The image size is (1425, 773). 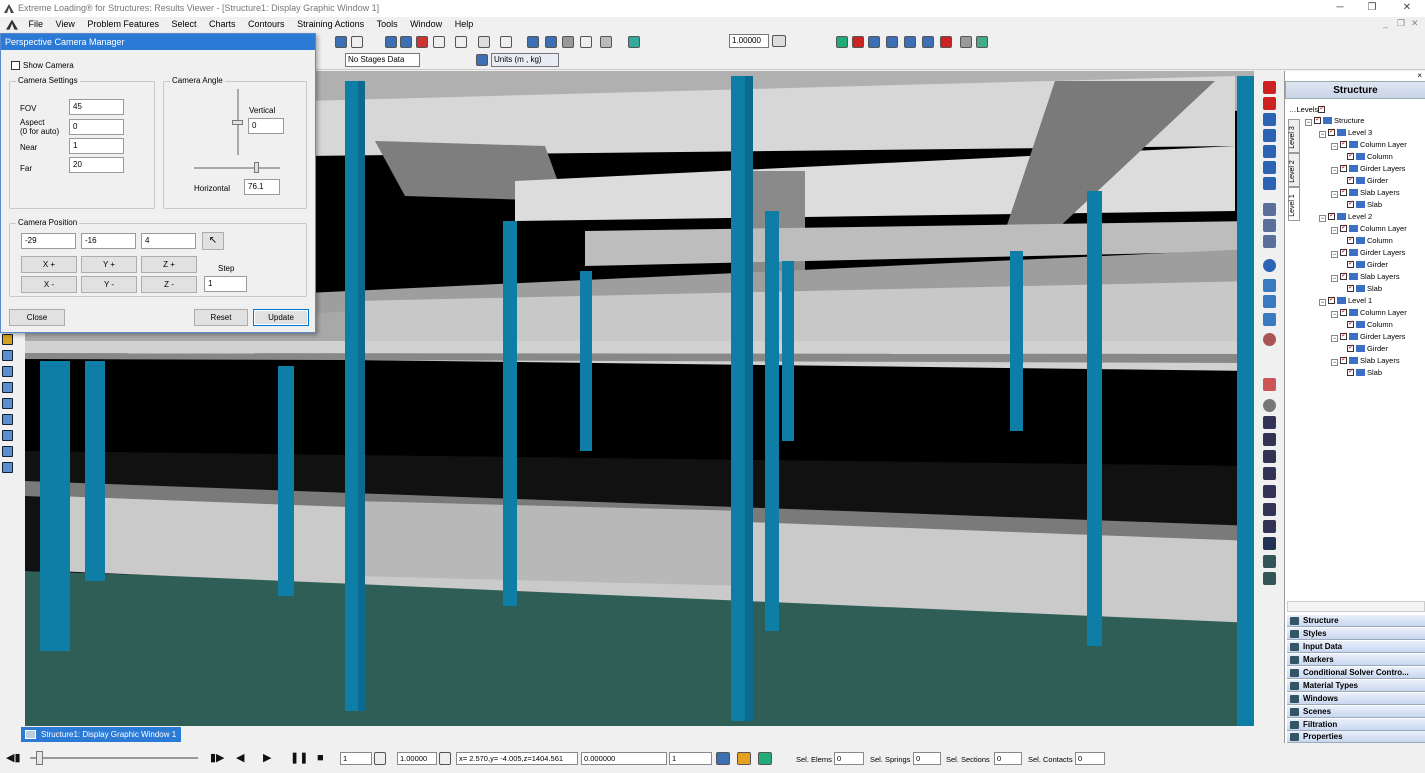 I want to click on zoom-extent-icon, so click(x=1269, y=509).